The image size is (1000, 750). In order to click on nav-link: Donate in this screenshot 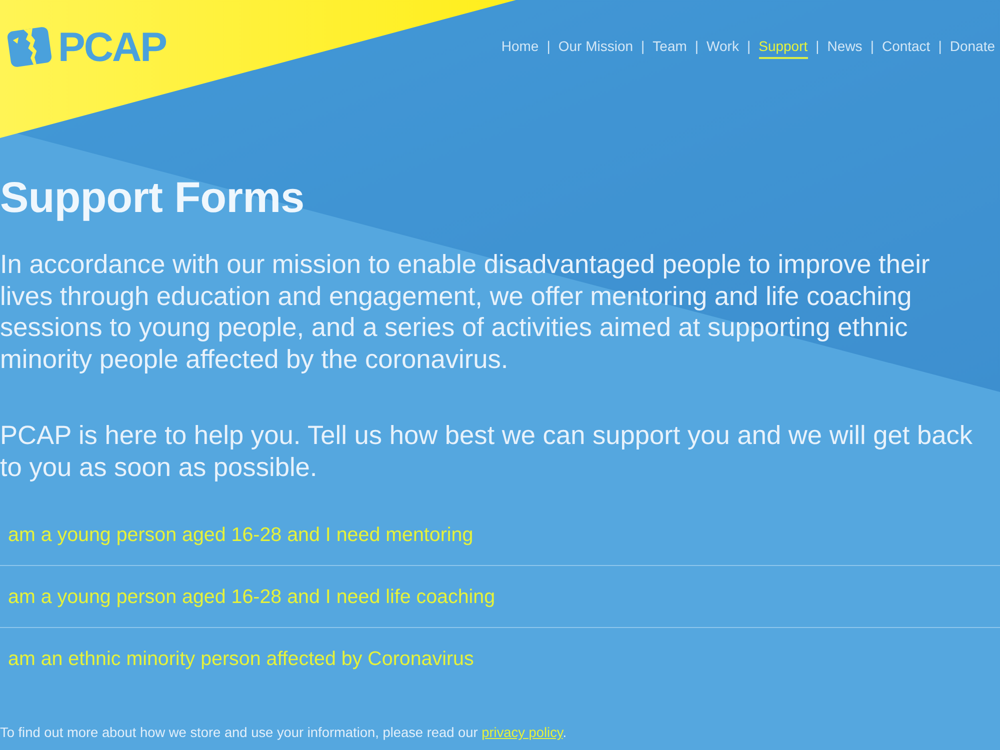, I will do `click(972, 48)`.